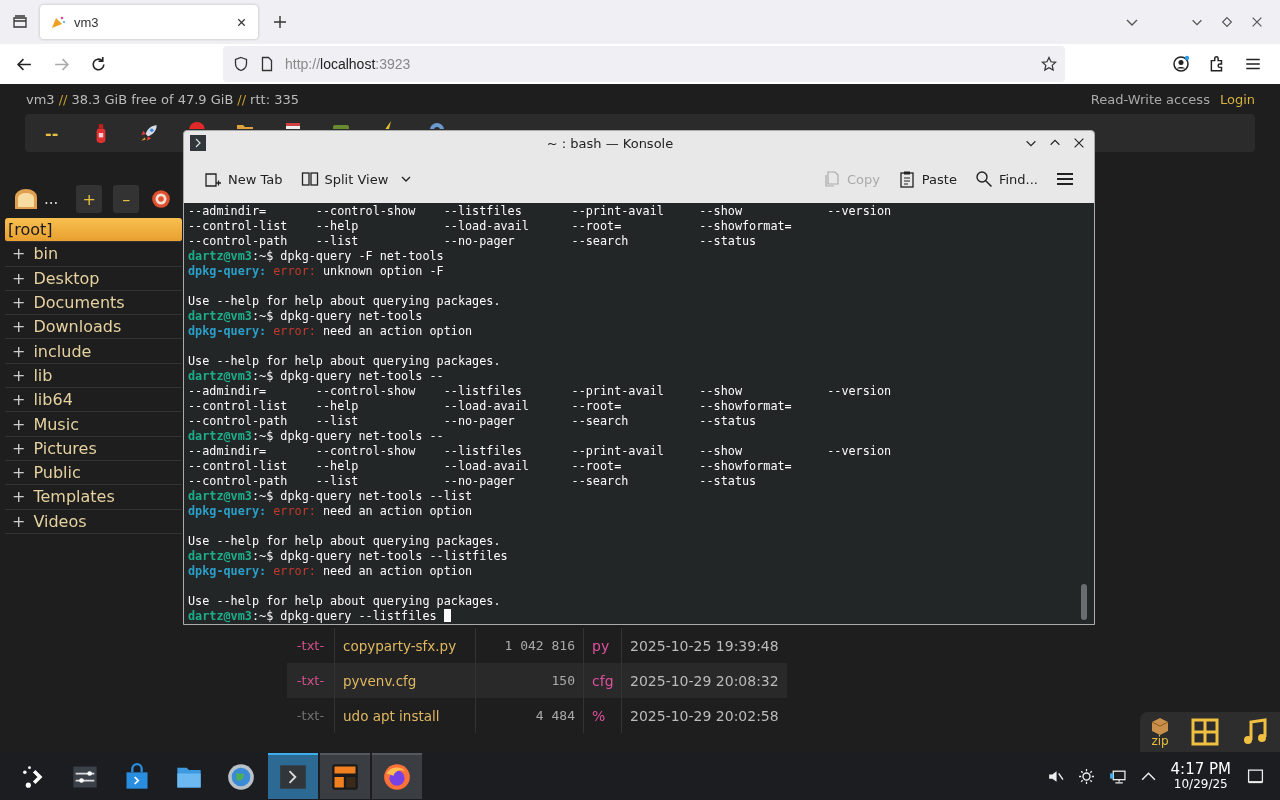 This screenshot has height=800, width=1280. What do you see at coordinates (58, 22) in the screenshot?
I see `party-icon` at bounding box center [58, 22].